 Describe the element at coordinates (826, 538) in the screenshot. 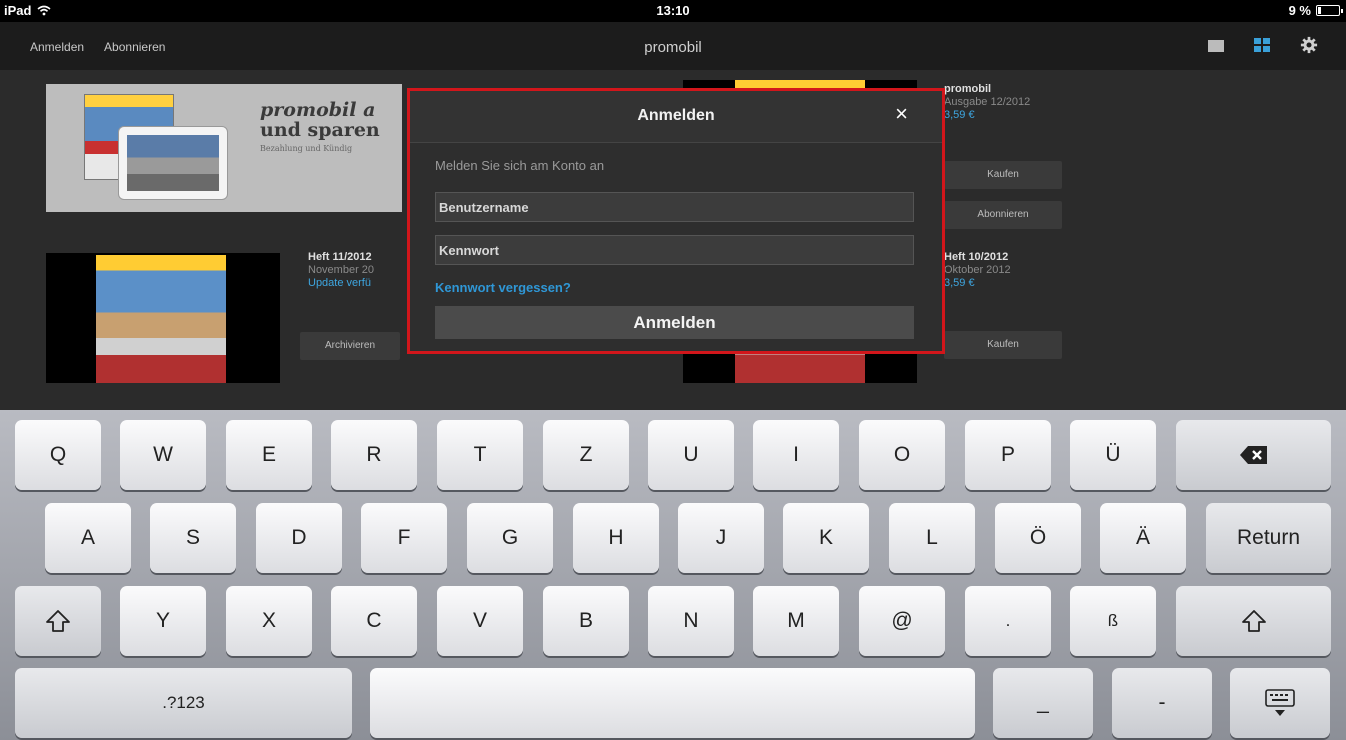

I see `key-k: K` at that location.